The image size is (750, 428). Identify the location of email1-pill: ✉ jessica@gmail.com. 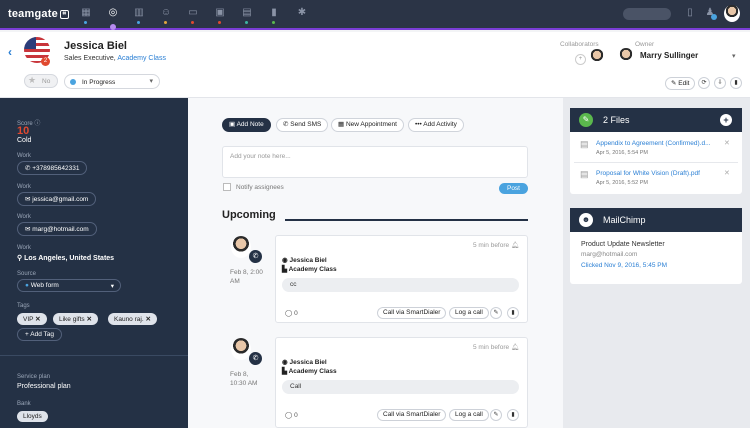
(57, 199).